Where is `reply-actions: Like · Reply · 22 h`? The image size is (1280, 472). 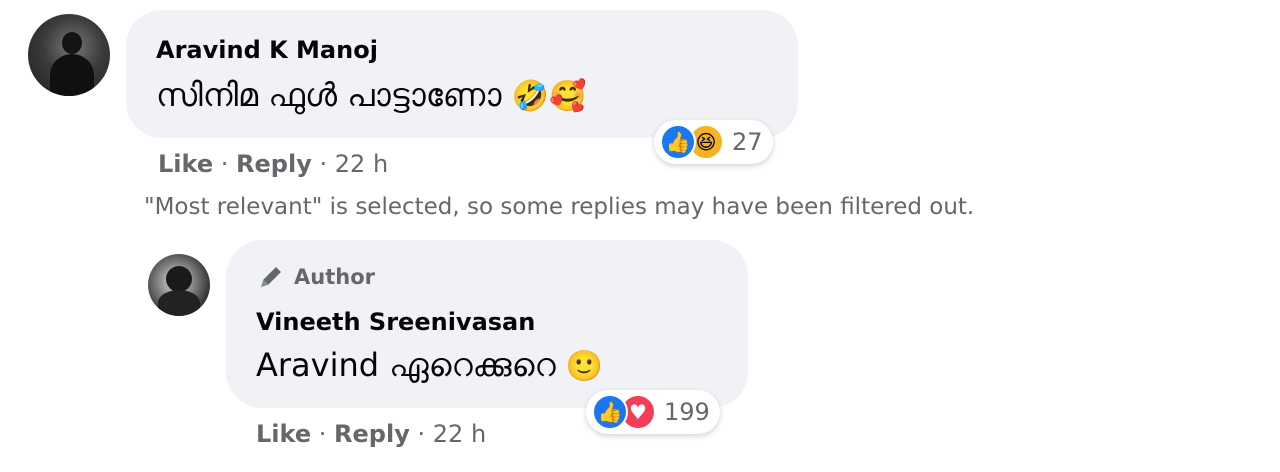 reply-actions: Like · Reply · 22 h is located at coordinates (371, 434).